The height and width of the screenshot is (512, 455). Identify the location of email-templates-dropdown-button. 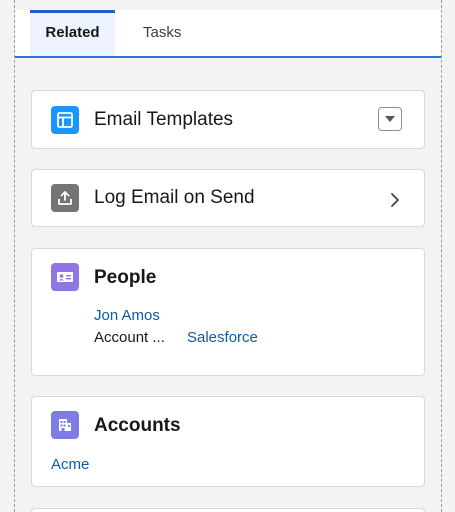
(390, 119).